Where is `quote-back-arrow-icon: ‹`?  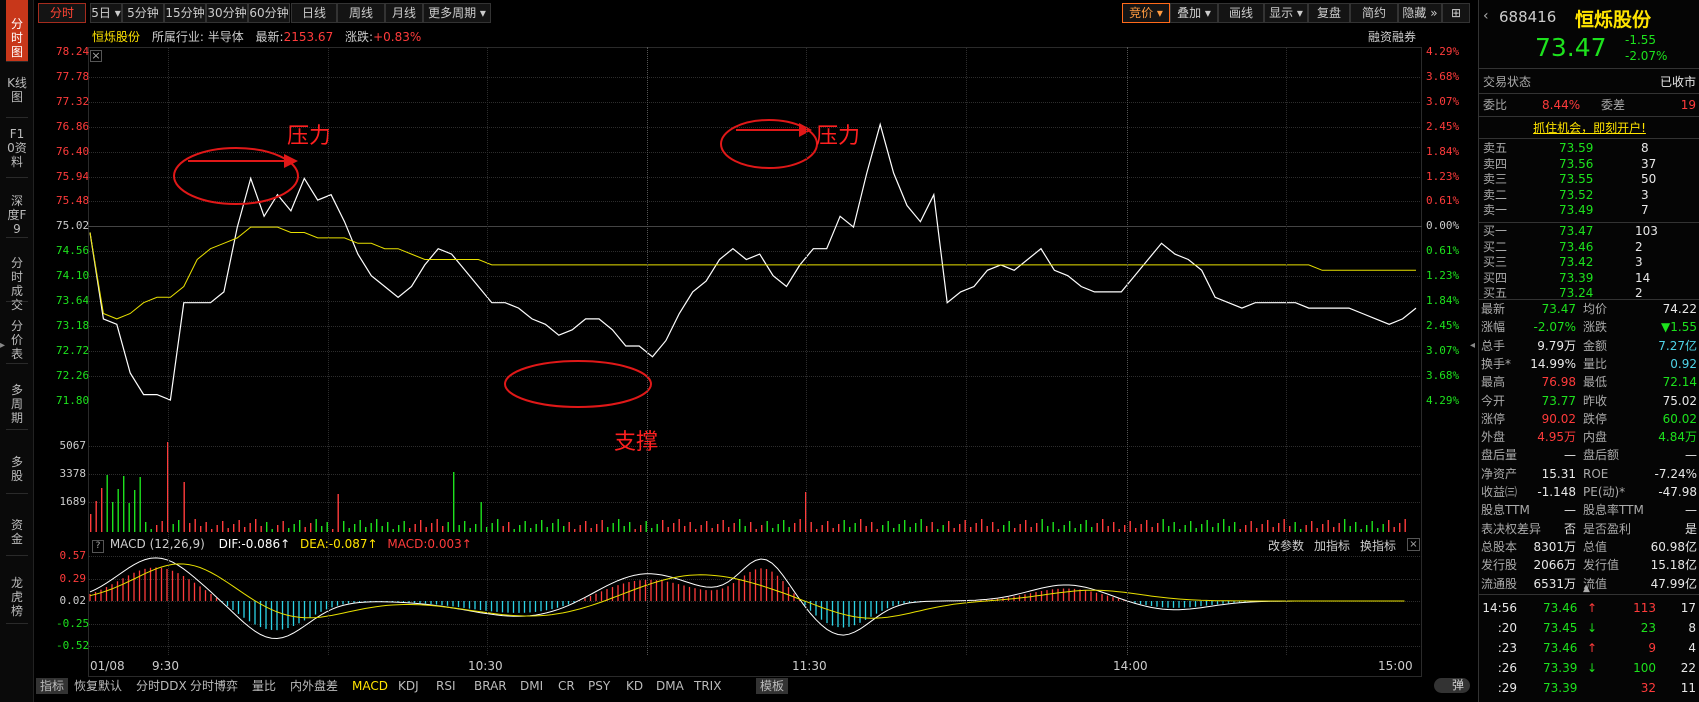 quote-back-arrow-icon: ‹ is located at coordinates (1486, 16).